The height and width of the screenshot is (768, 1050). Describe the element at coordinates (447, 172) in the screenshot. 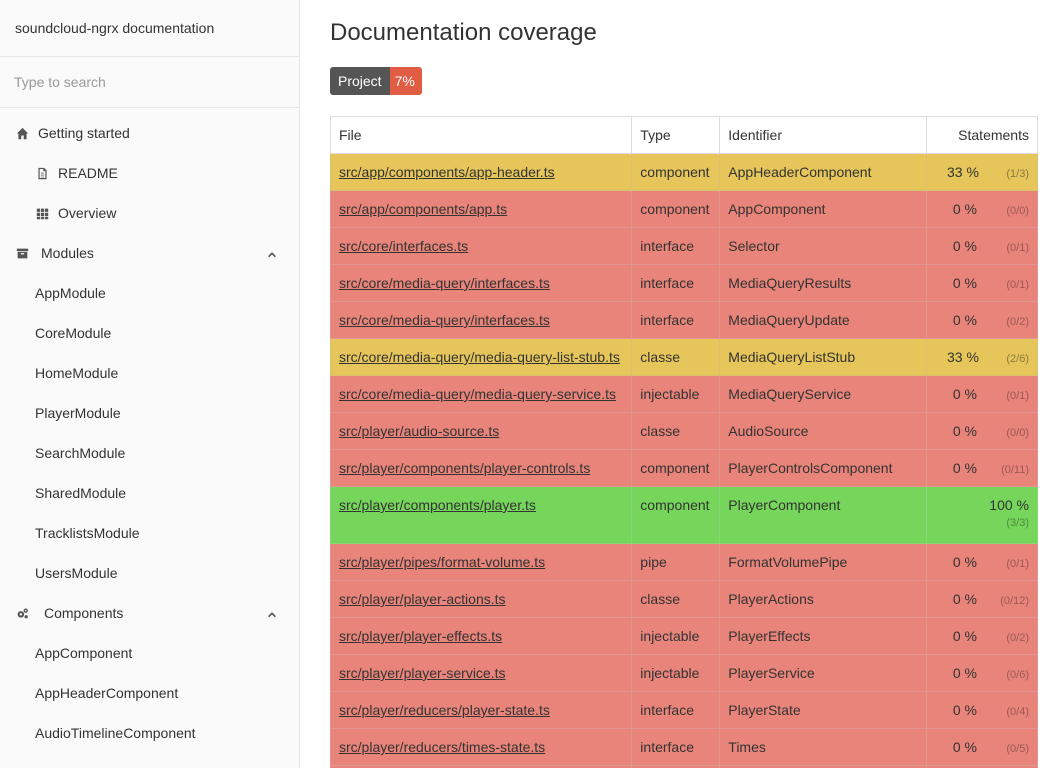

I see `file-link: src/app/components/app-header.ts` at that location.